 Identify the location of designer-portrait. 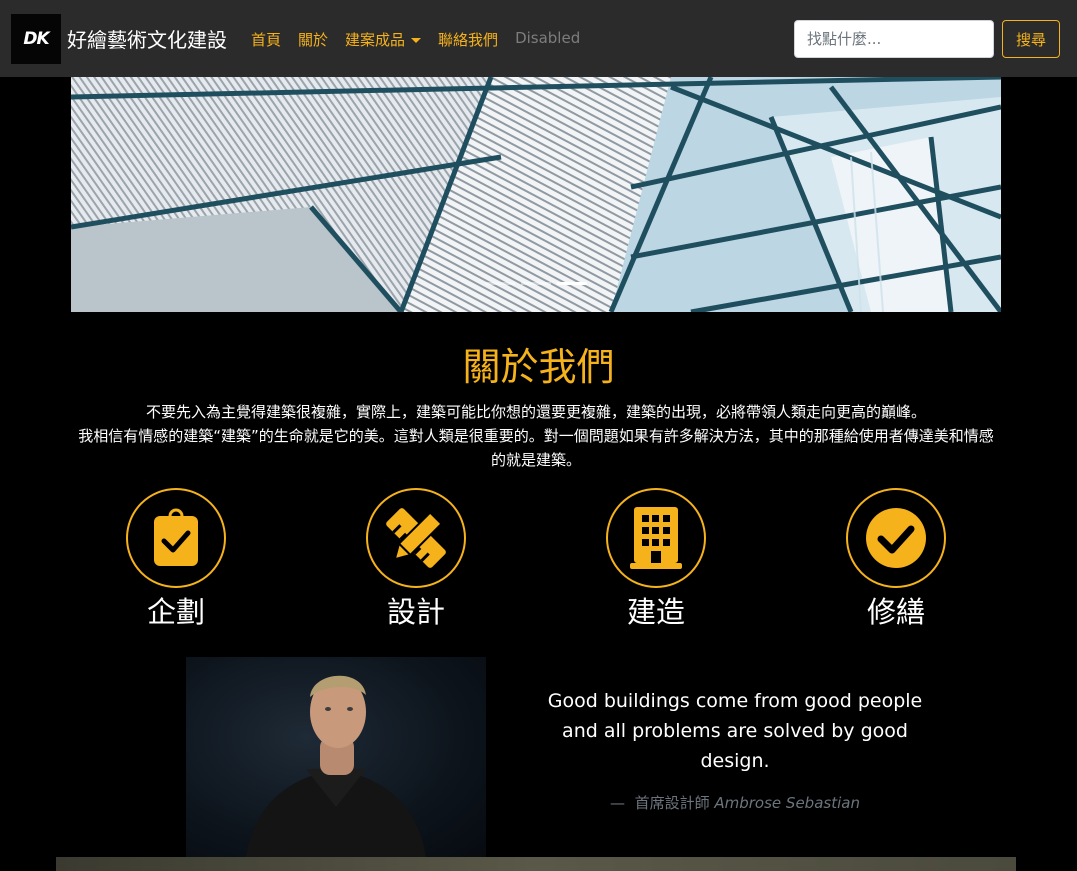
(336, 757).